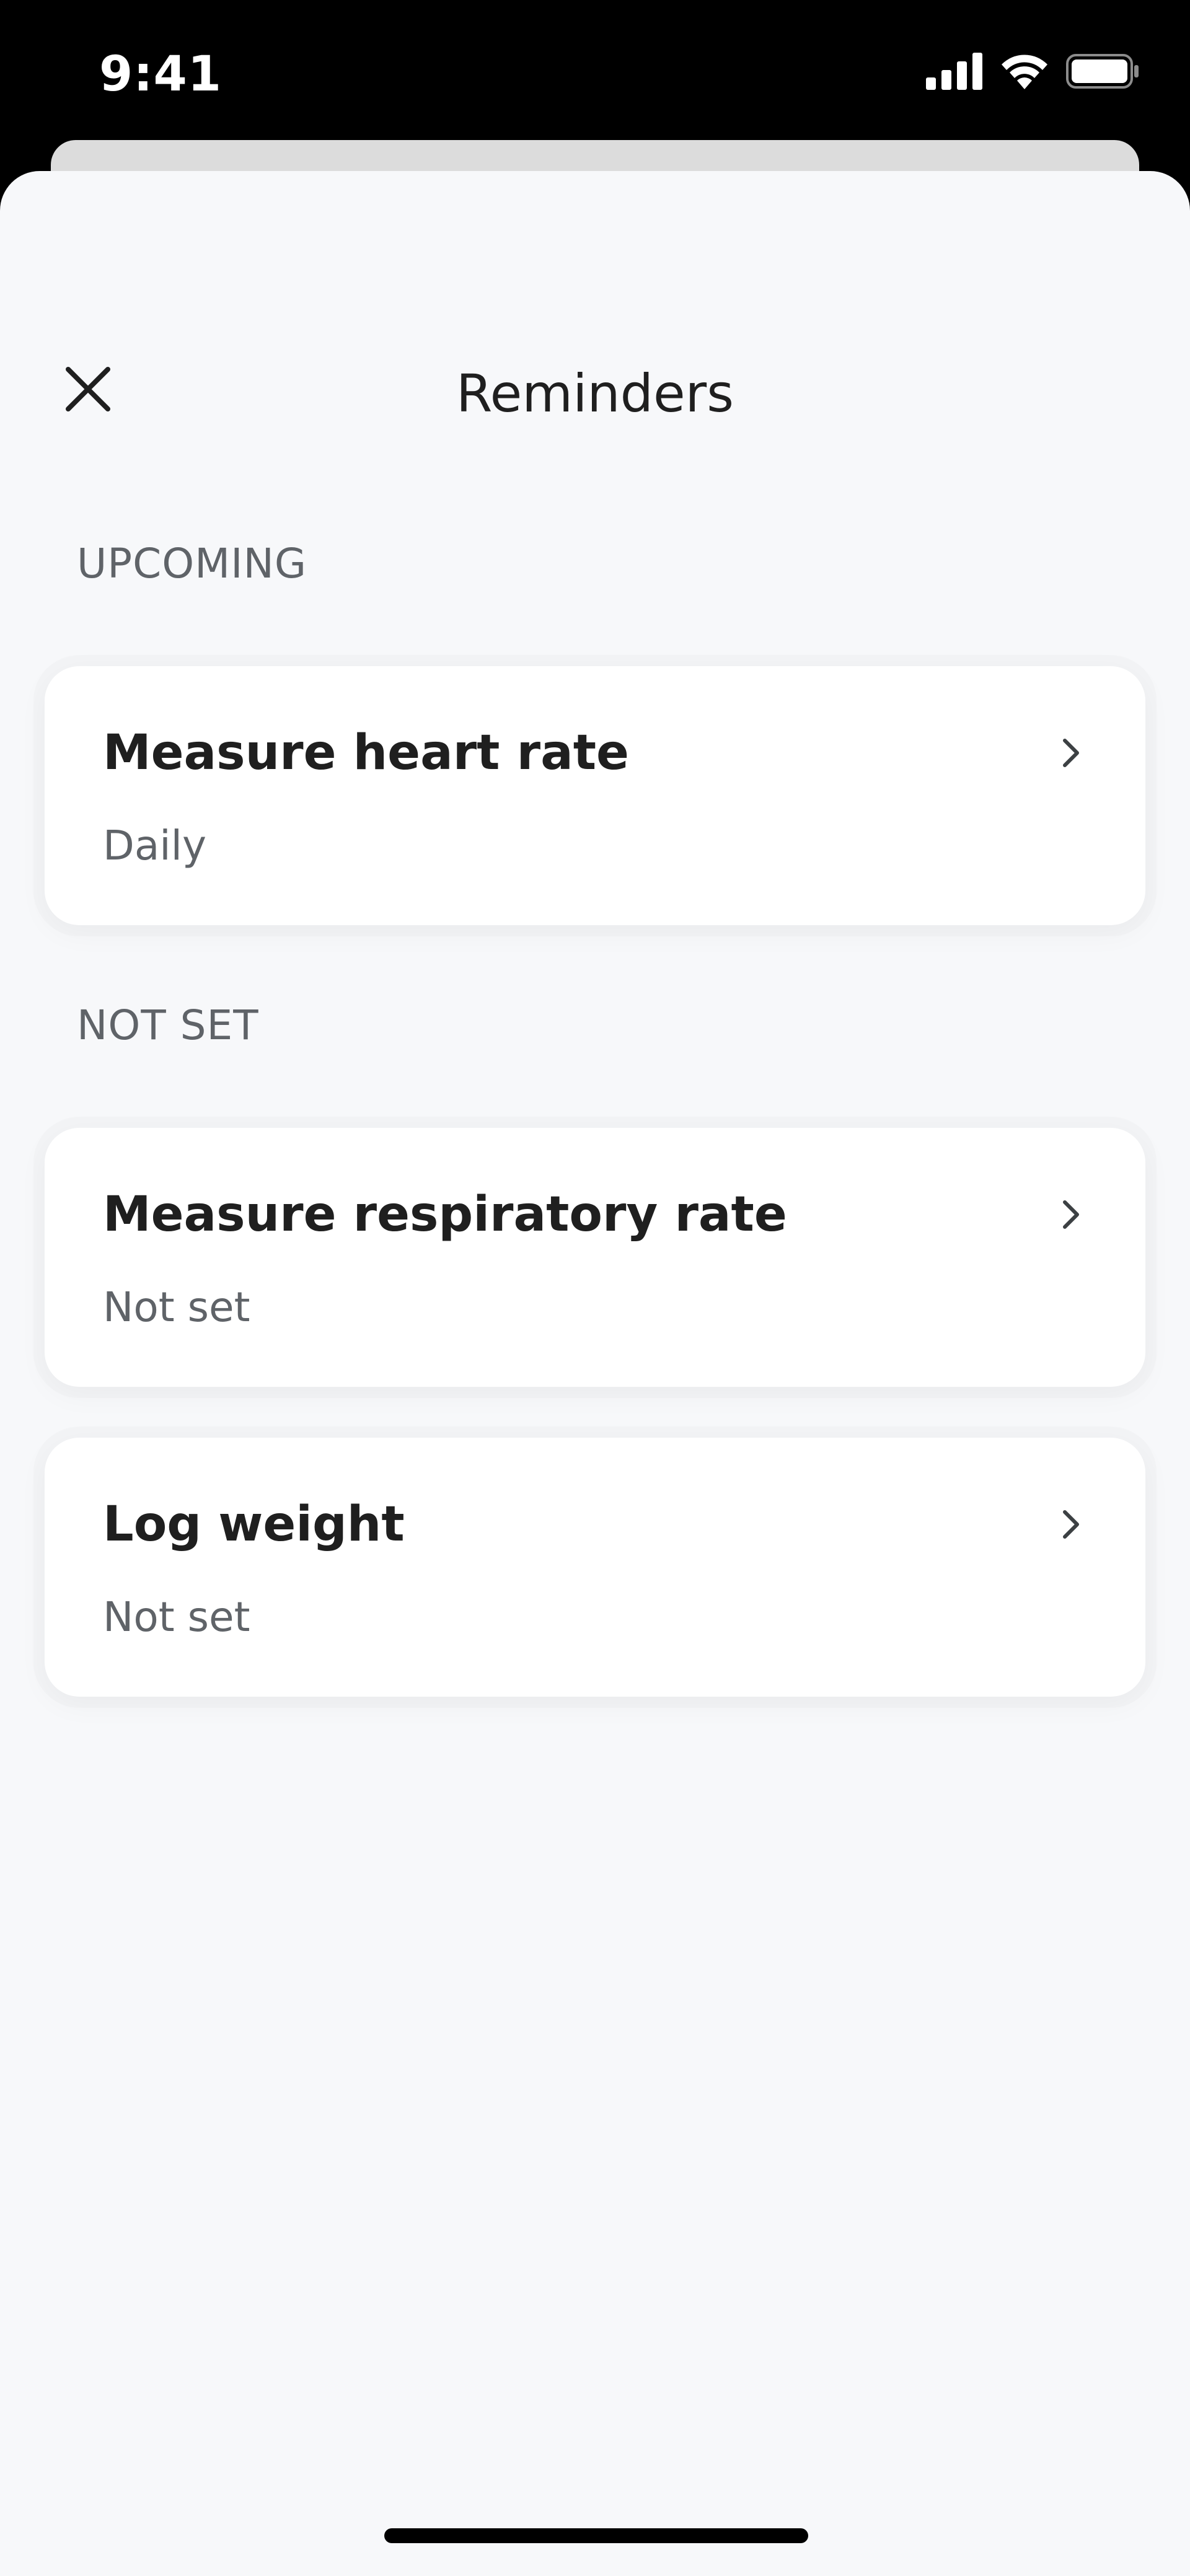 Image resolution: width=1190 pixels, height=2576 pixels. Describe the element at coordinates (595, 796) in the screenshot. I see `reminder-item-heart-rate: Measure heart rate Daily` at that location.